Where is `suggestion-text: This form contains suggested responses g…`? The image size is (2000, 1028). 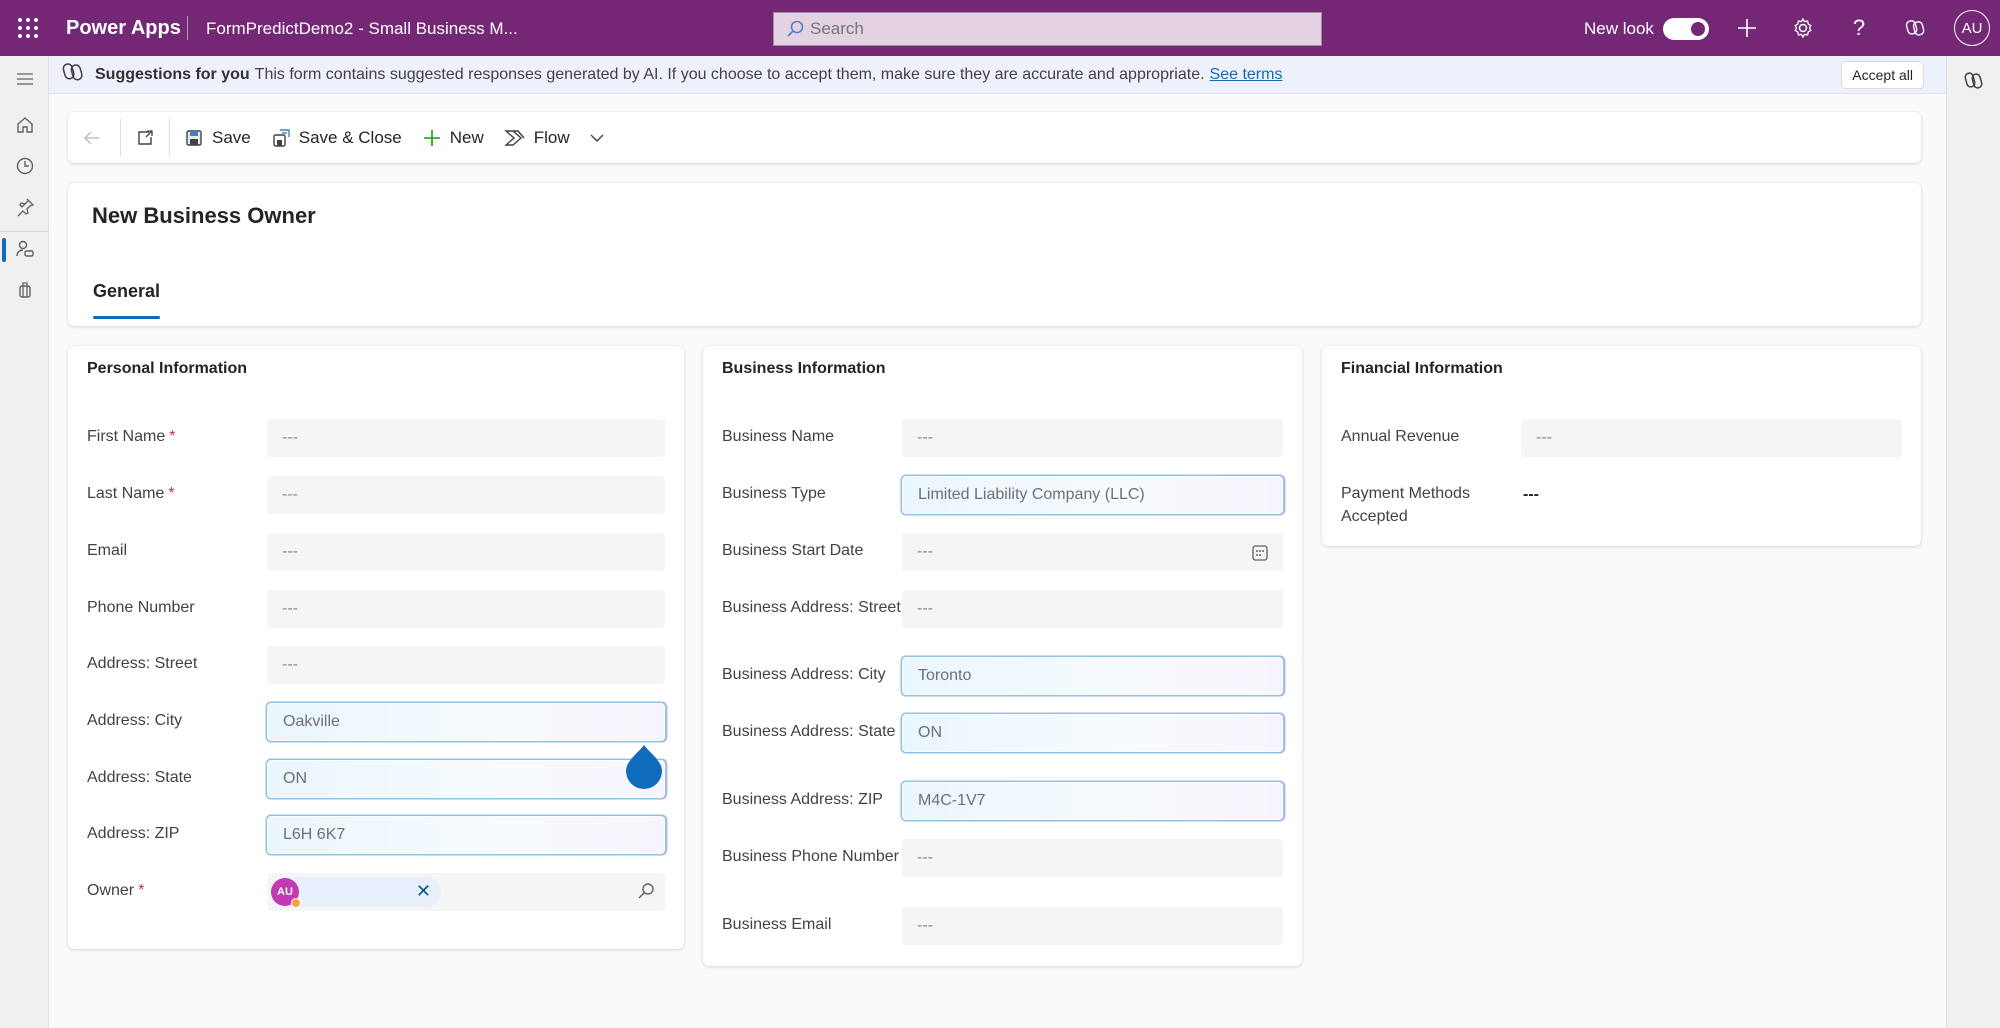 suggestion-text: This form contains suggested responses g… is located at coordinates (729, 74).